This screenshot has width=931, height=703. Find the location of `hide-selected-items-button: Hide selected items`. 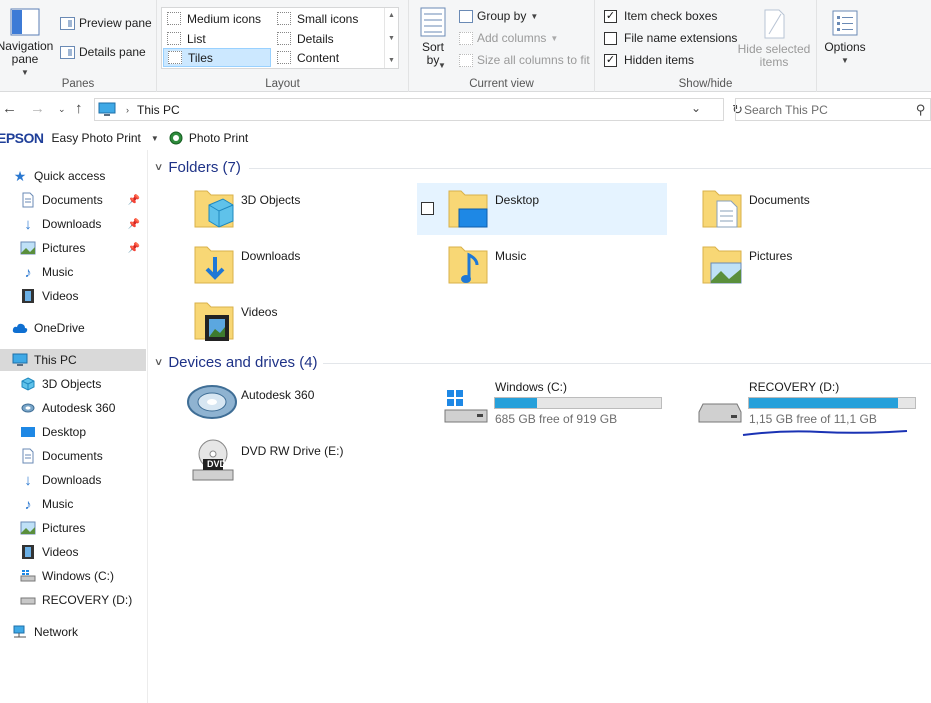

hide-selected-items-button: Hide selected items is located at coordinates (774, 38).